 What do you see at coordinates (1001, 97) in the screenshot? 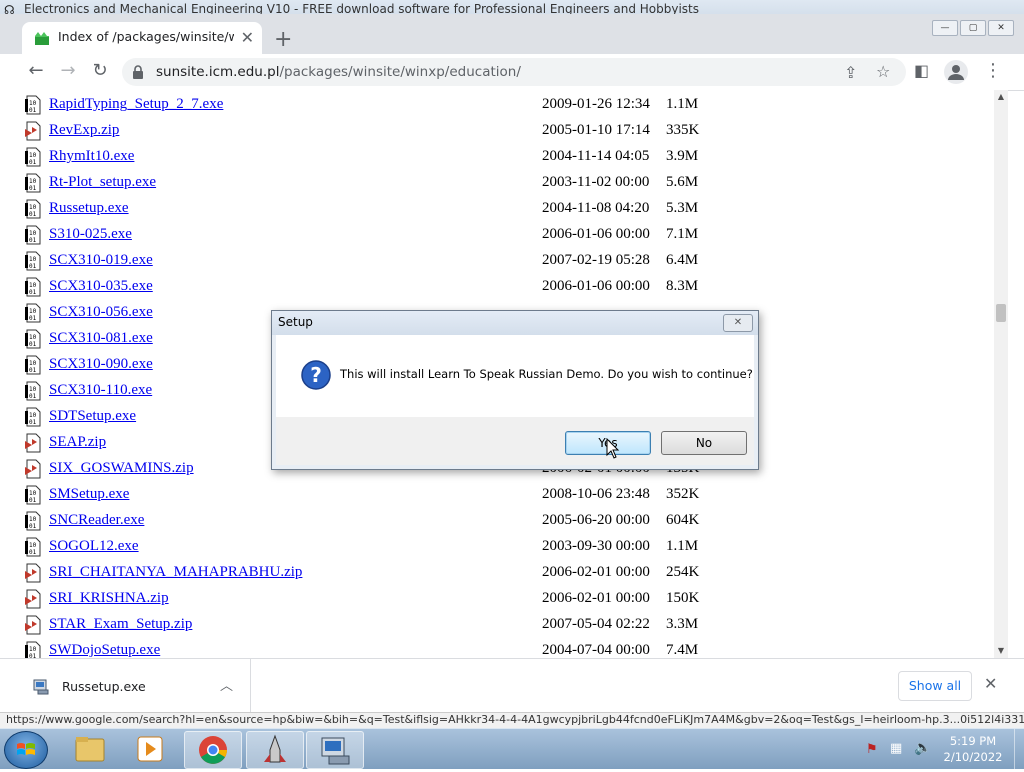
I see `scroll-up-arrow-icon: ▲` at bounding box center [1001, 97].